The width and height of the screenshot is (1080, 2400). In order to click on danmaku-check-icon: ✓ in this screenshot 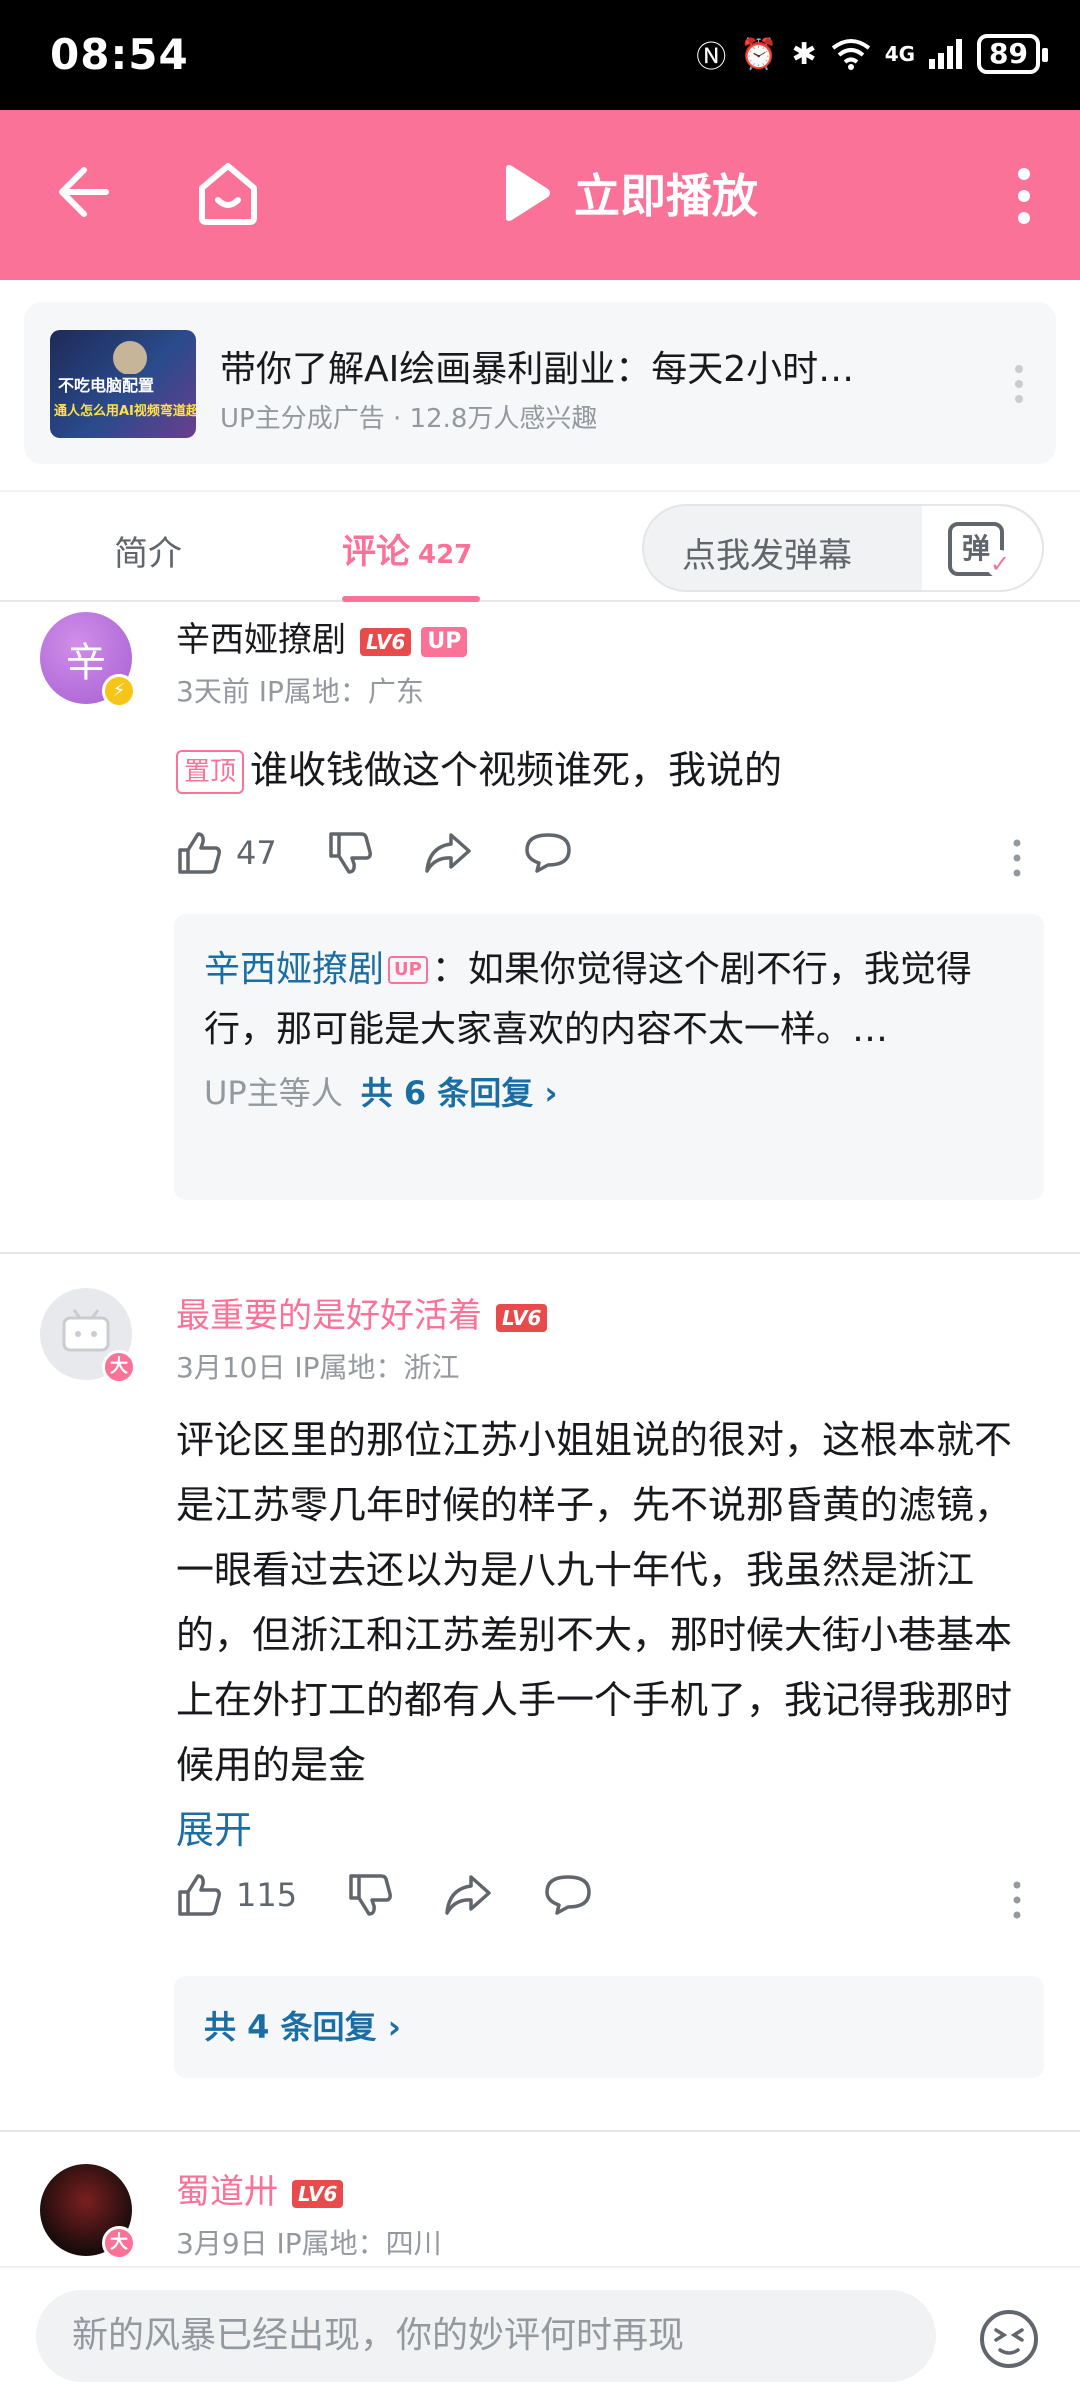, I will do `click(1000, 564)`.